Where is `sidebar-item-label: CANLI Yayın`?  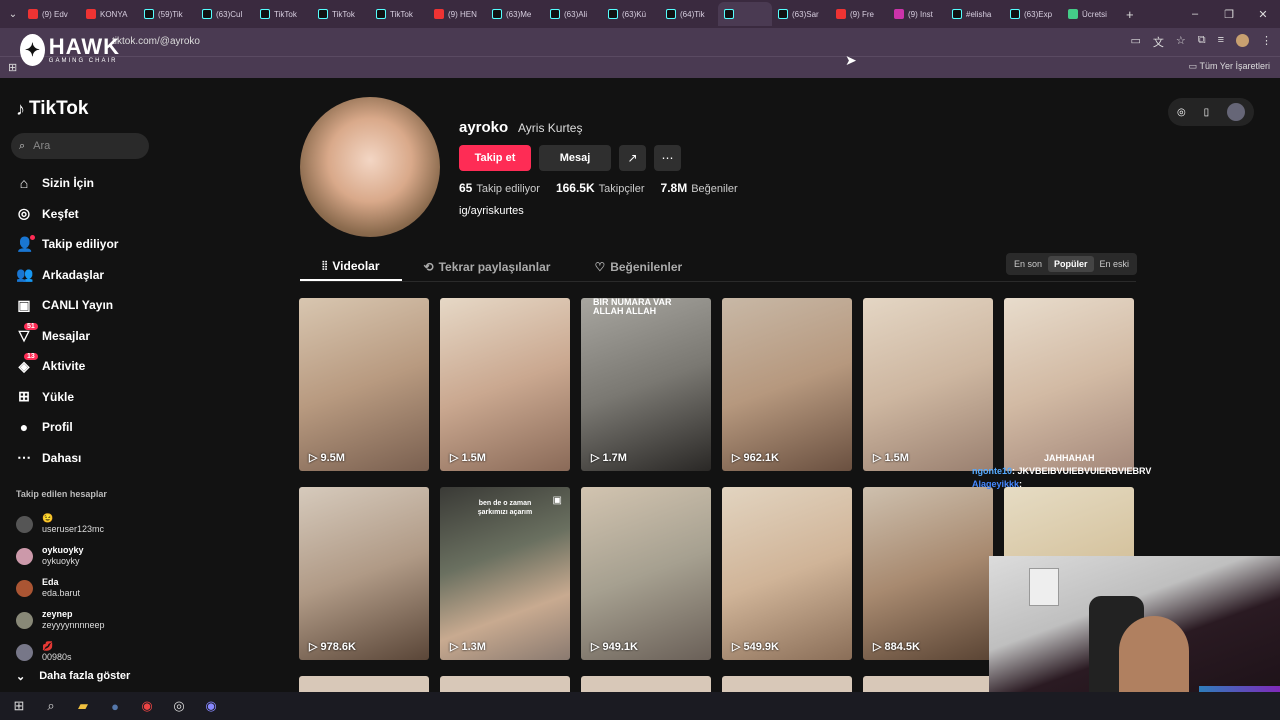 sidebar-item-label: CANLI Yayın is located at coordinates (78, 305).